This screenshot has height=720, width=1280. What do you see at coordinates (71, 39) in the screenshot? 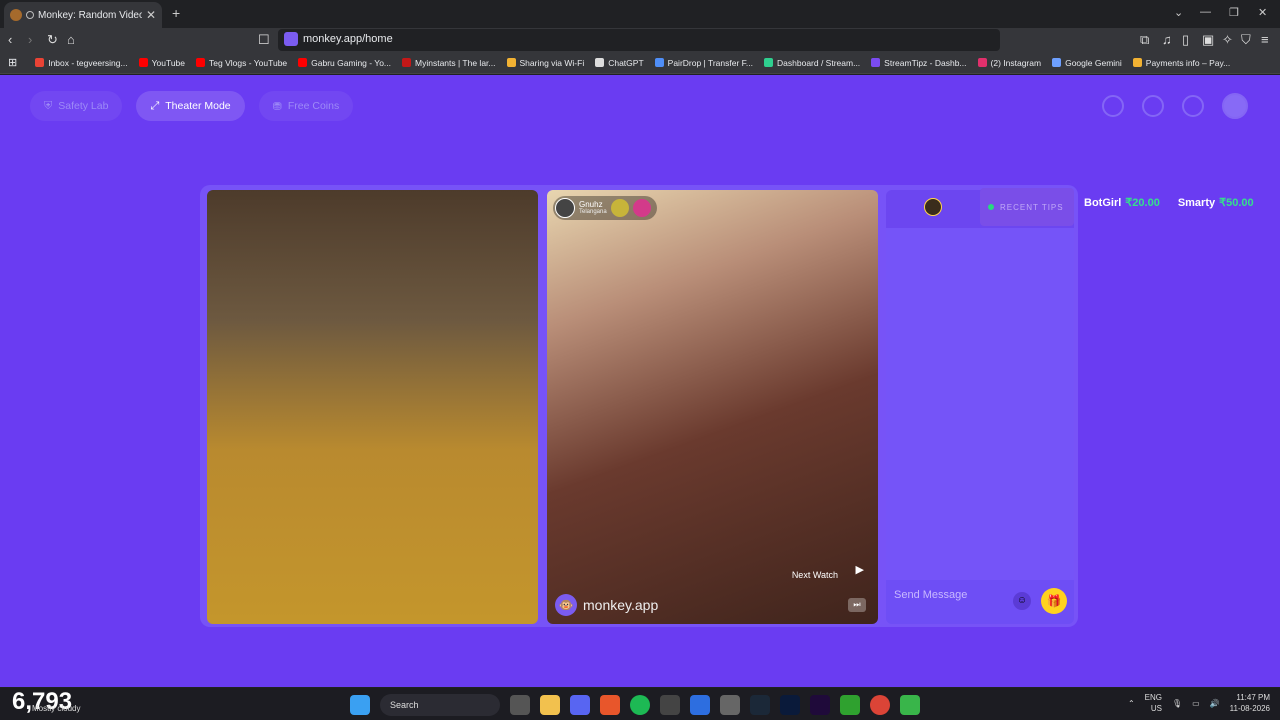
I see `home-icon: ⌂` at bounding box center [71, 39].